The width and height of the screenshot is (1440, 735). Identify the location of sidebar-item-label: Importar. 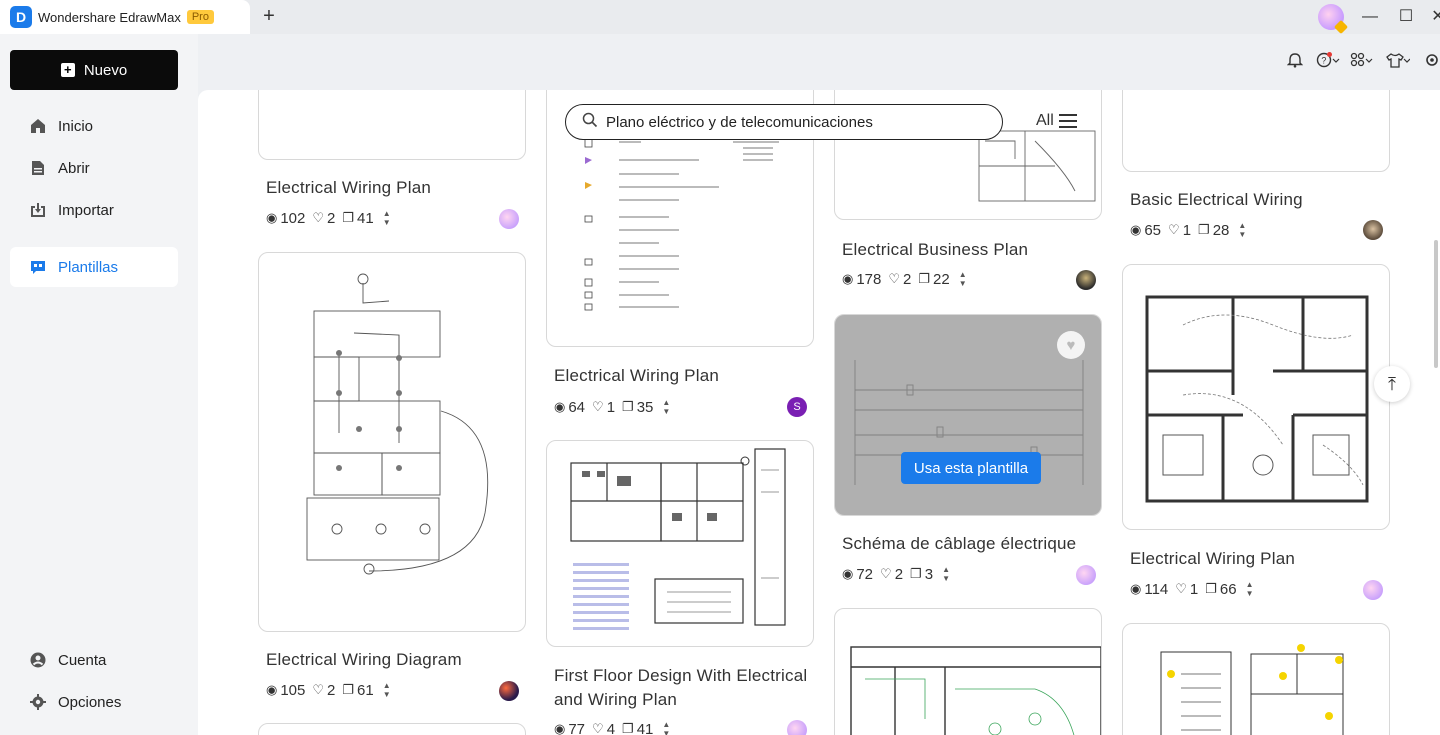
(86, 210).